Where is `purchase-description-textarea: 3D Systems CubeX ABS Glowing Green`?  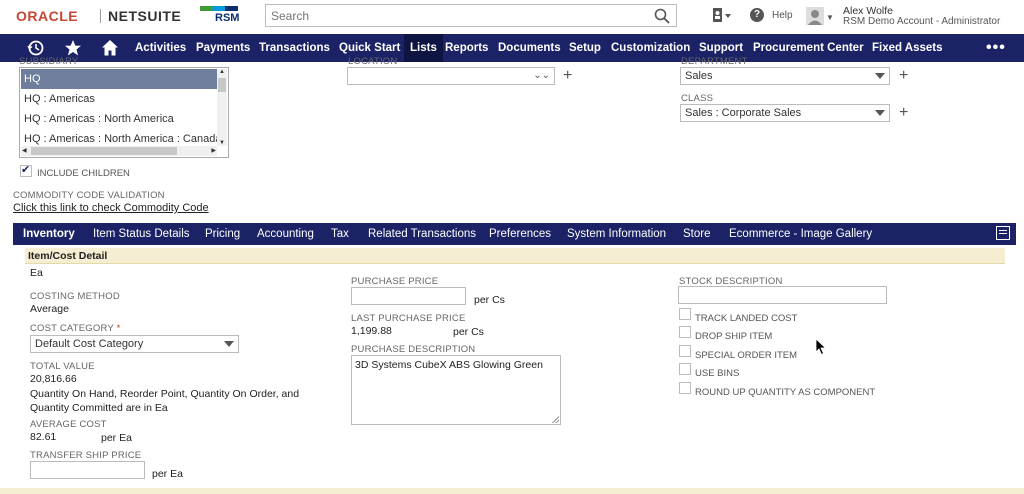
purchase-description-textarea: 3D Systems CubeX ABS Glowing Green is located at coordinates (456, 390).